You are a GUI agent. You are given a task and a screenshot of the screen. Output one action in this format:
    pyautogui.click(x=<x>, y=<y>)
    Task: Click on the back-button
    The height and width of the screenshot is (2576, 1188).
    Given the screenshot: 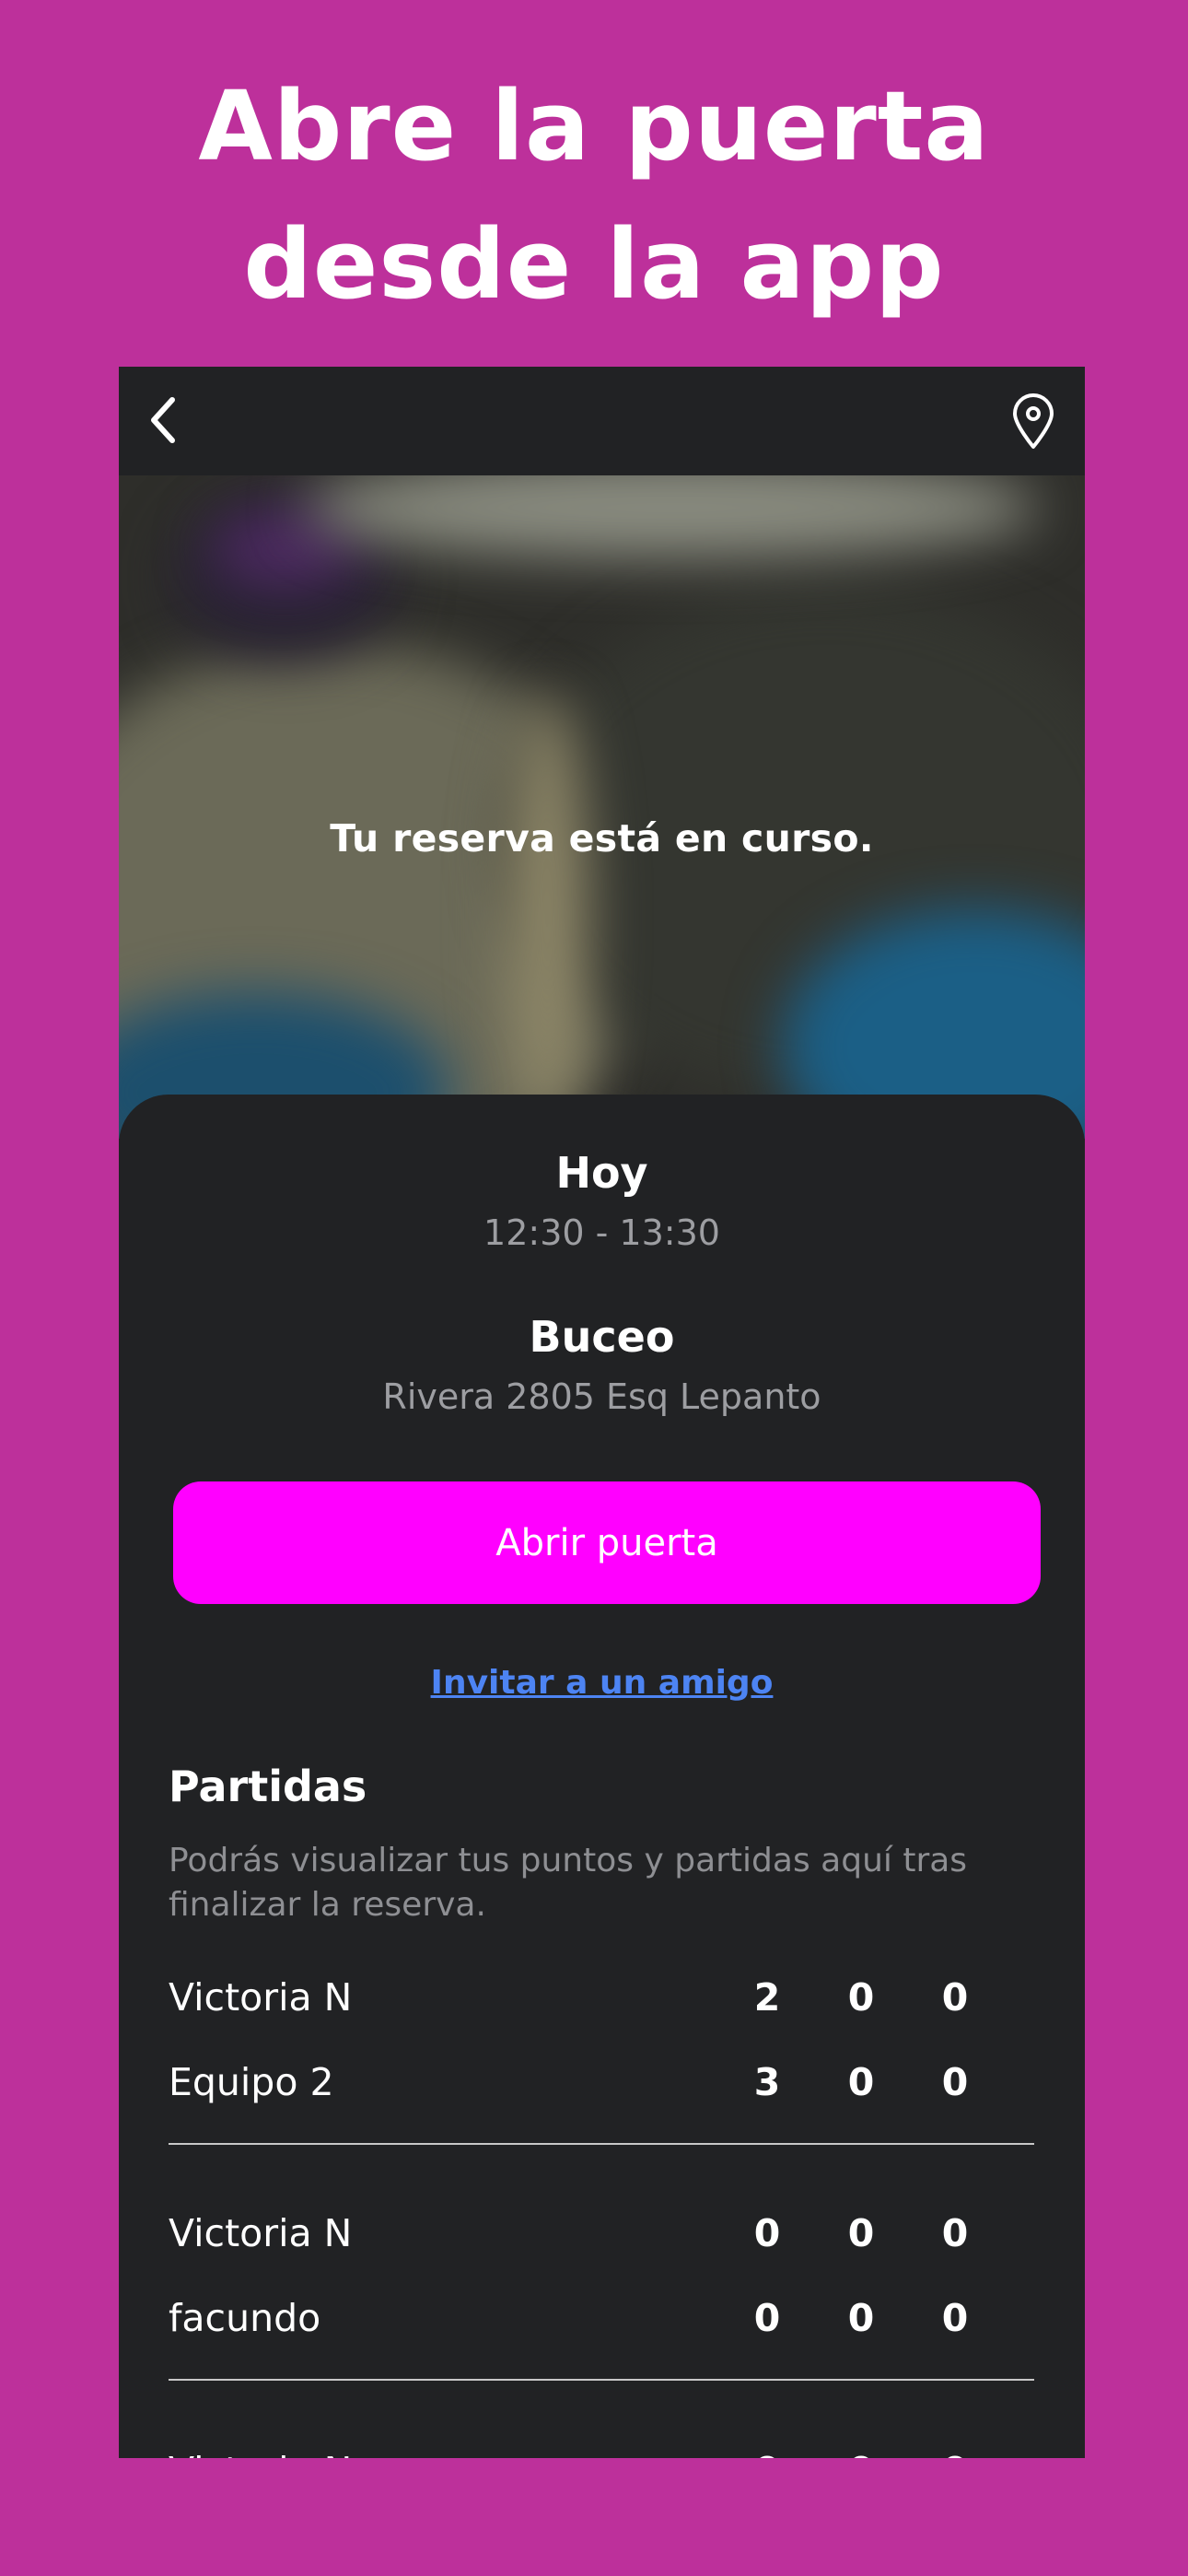 What is the action you would take?
    pyautogui.click(x=163, y=420)
    